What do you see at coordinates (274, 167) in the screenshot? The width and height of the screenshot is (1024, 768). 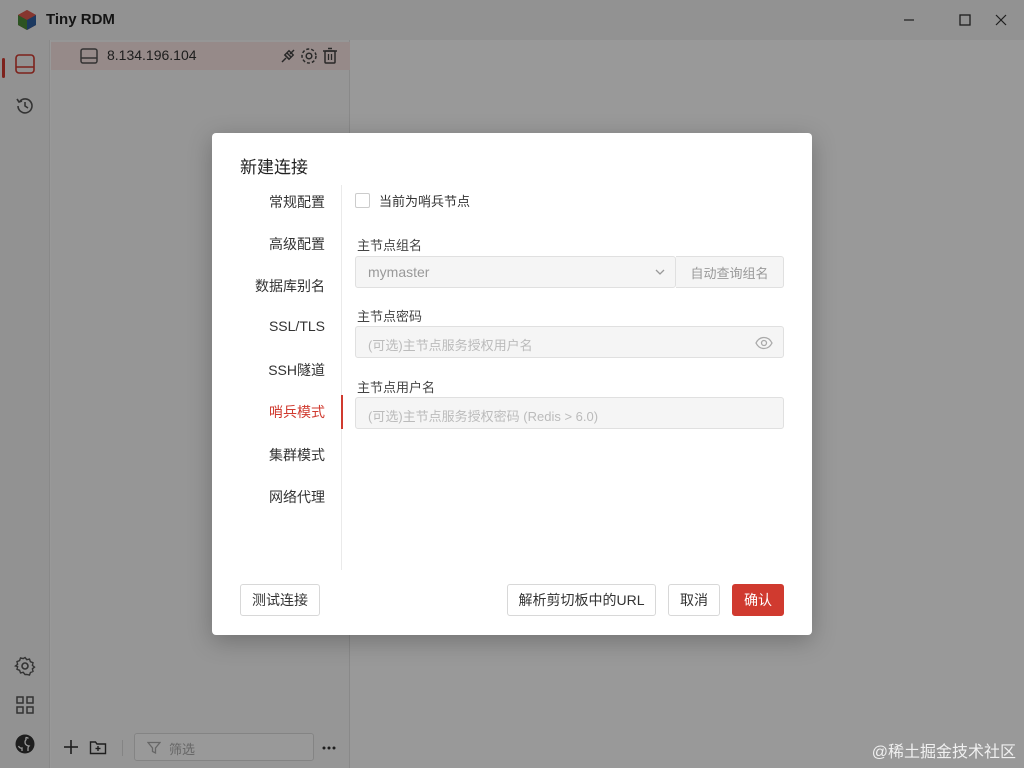 I see `dialog-title: 新建连接` at bounding box center [274, 167].